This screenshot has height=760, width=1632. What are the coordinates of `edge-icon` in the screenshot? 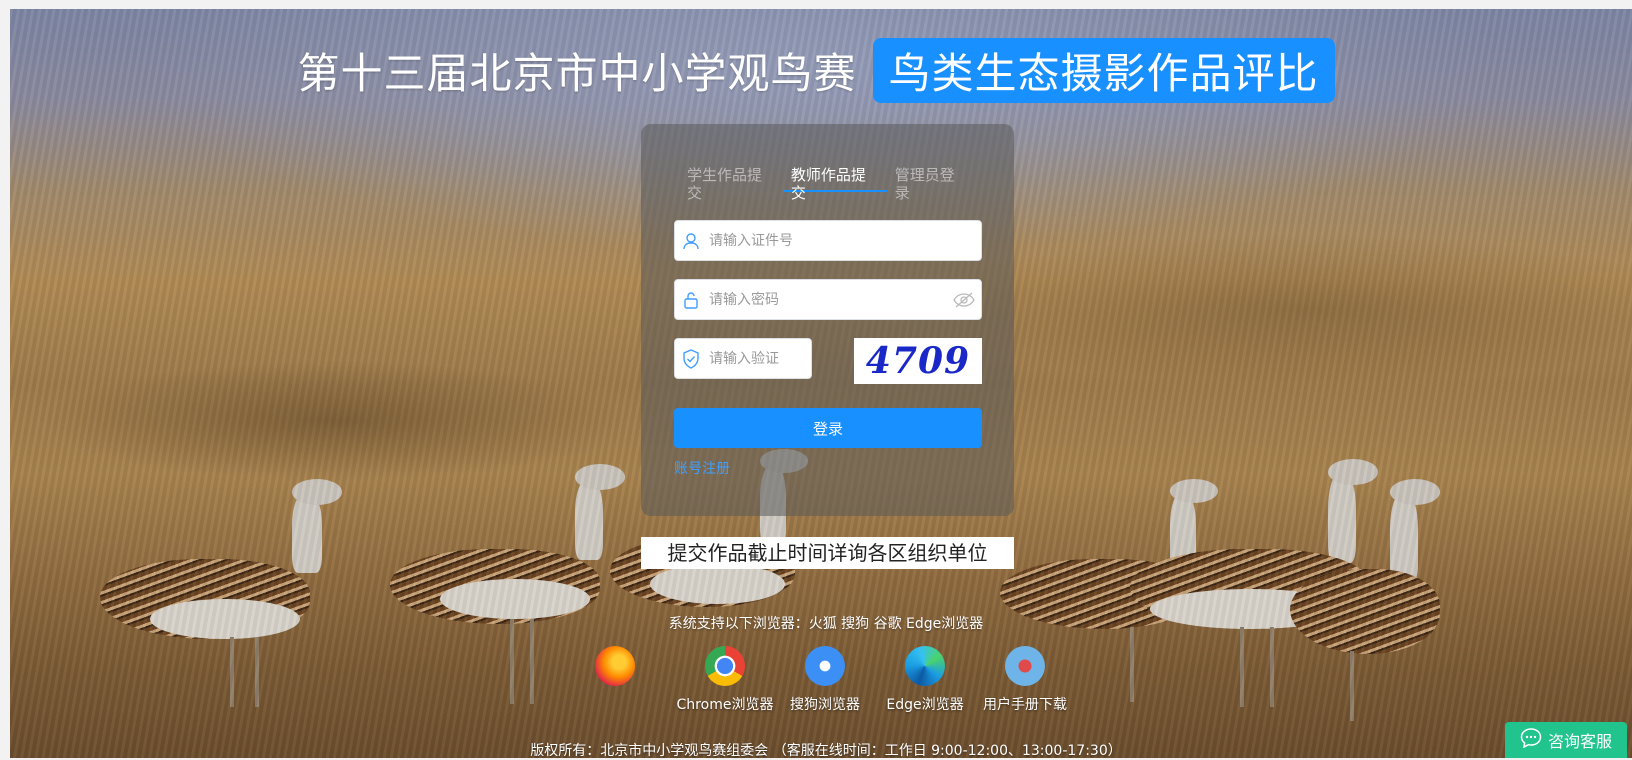 It's located at (925, 666).